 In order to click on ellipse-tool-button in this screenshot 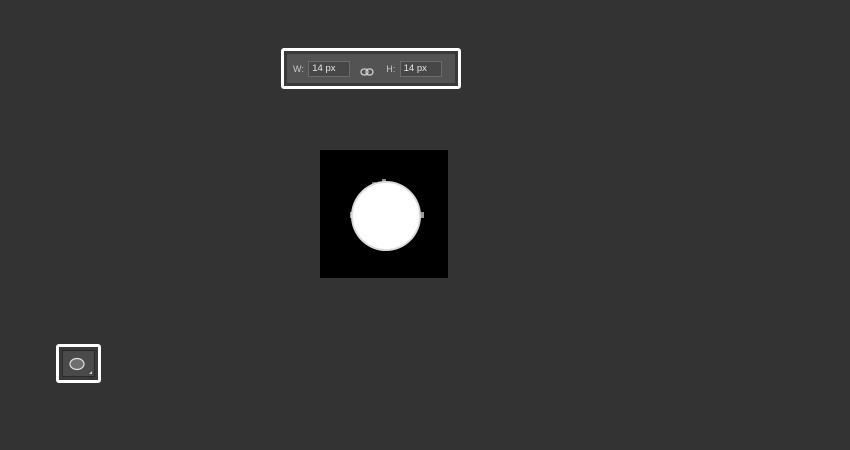, I will do `click(78, 363)`.